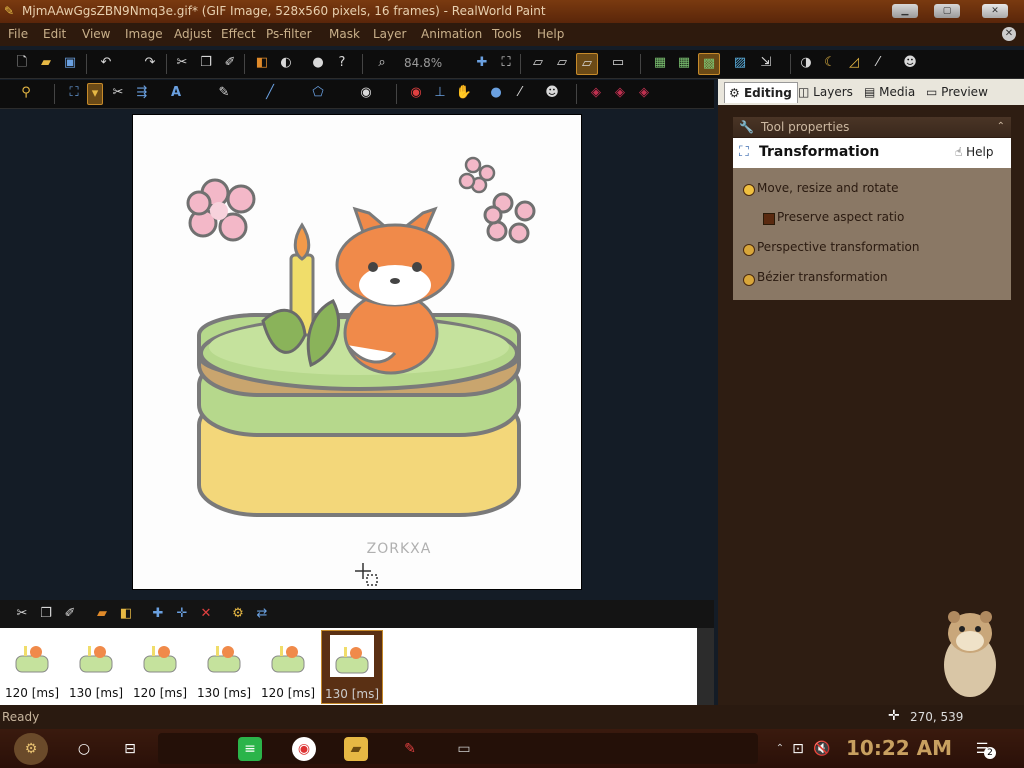 This screenshot has height=768, width=1024. What do you see at coordinates (102, 614) in the screenshot?
I see `frame-import-icon: ▰` at bounding box center [102, 614].